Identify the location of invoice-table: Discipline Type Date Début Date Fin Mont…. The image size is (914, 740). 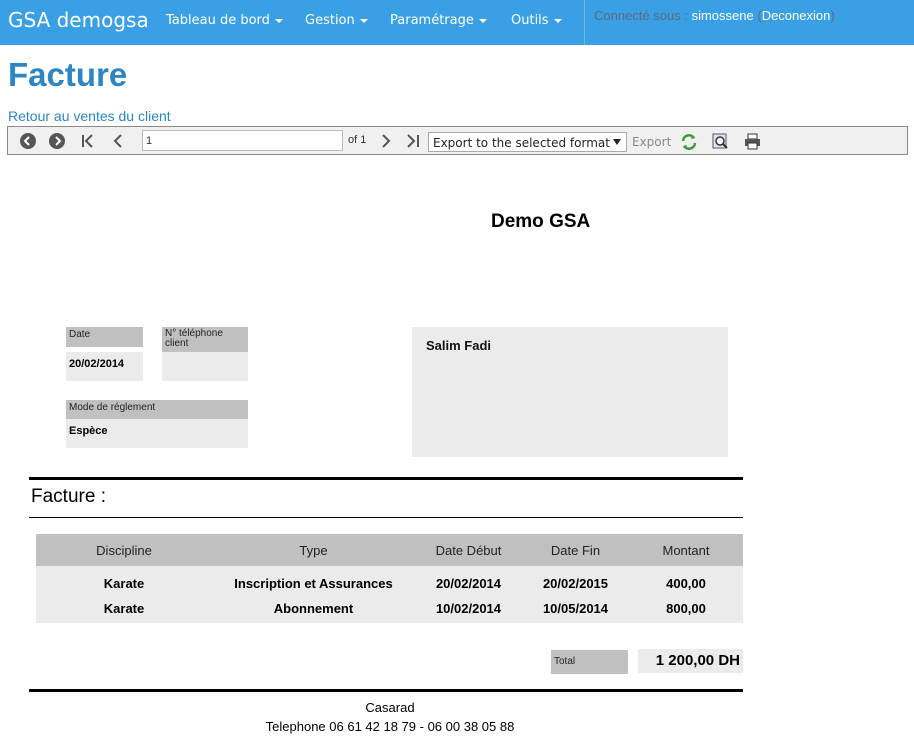
(389, 578).